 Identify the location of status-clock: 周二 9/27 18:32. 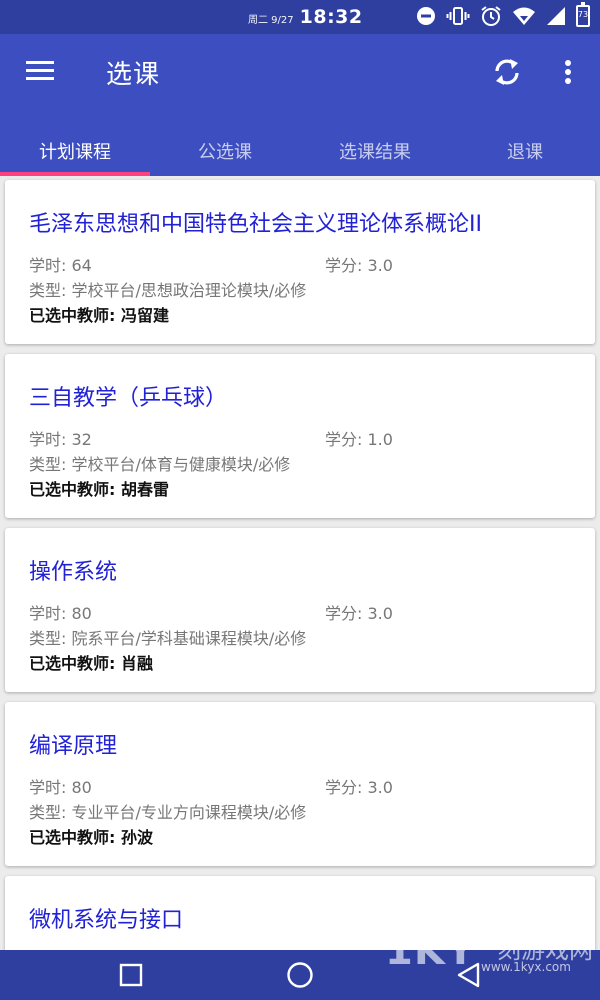
(305, 17).